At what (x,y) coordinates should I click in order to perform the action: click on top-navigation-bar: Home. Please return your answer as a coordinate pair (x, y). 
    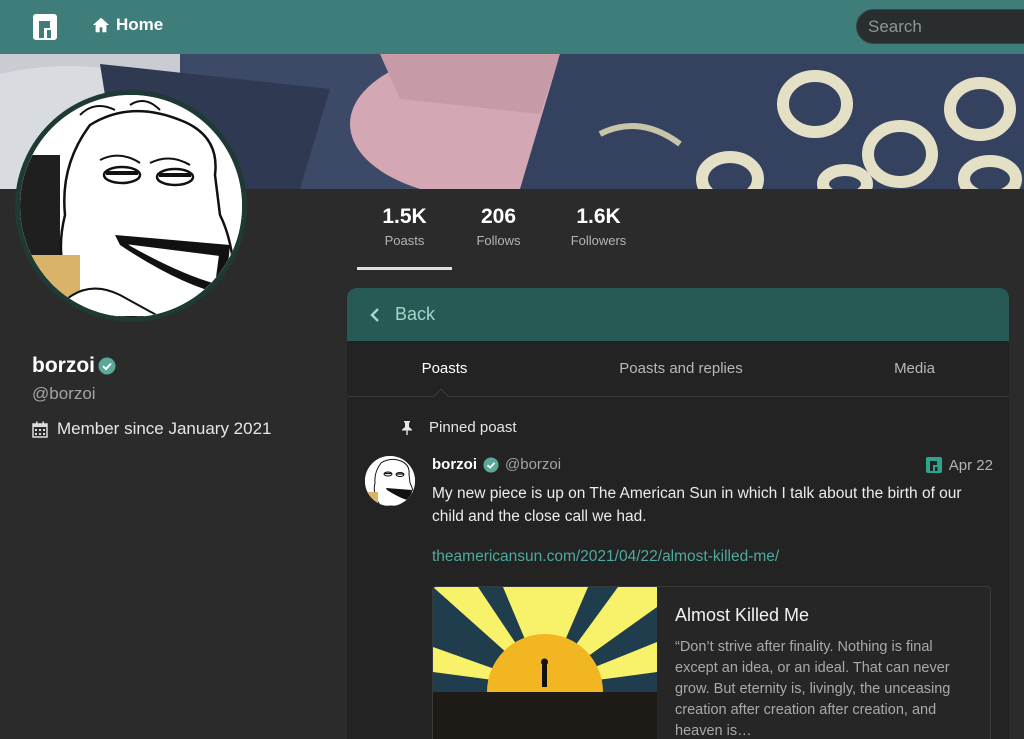
    Looking at the image, I should click on (512, 27).